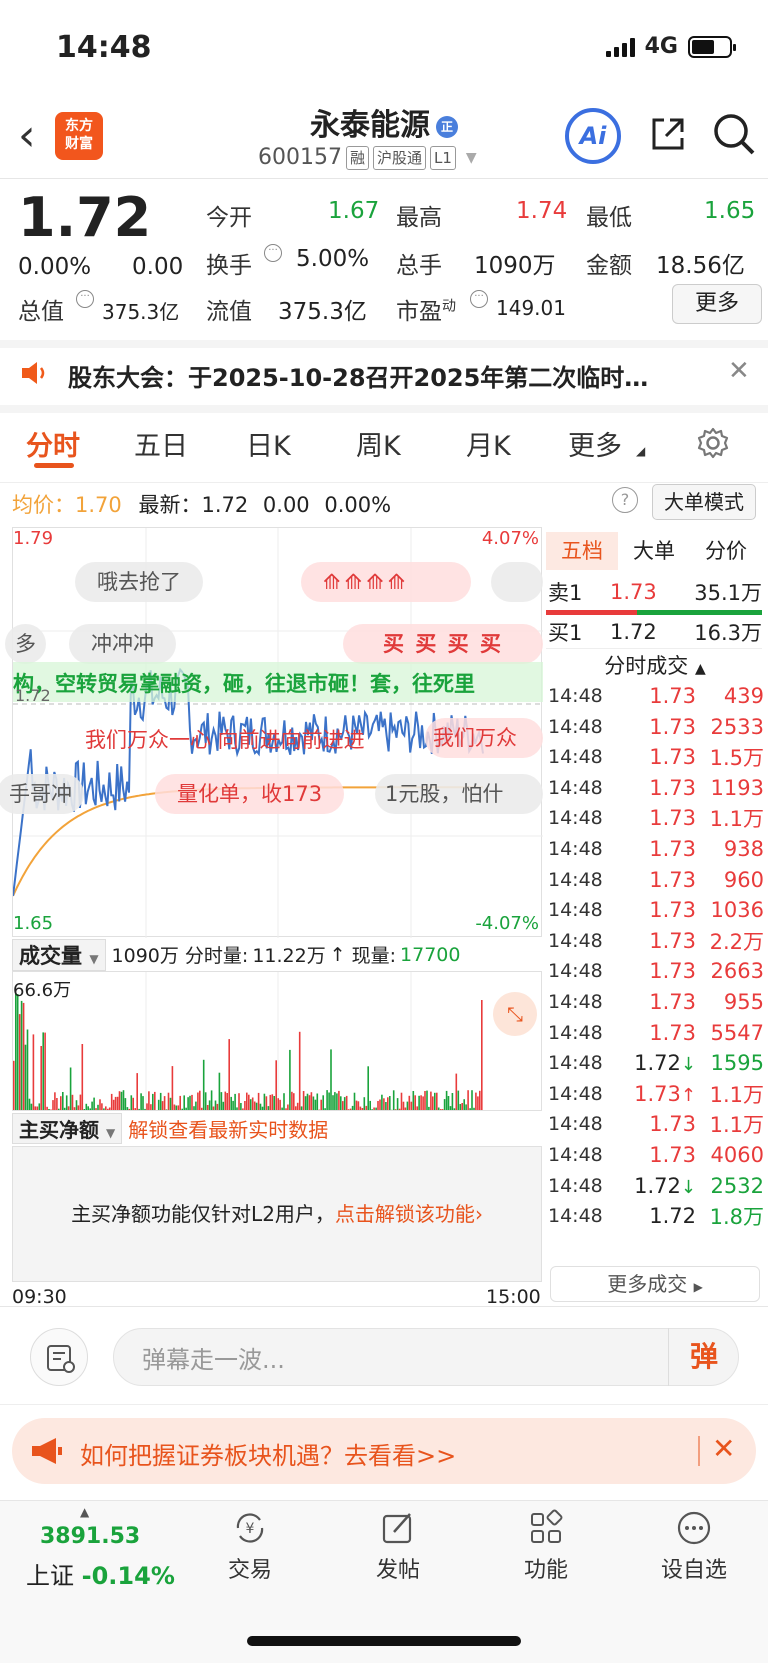  I want to click on tab-more: 更多, so click(595, 443).